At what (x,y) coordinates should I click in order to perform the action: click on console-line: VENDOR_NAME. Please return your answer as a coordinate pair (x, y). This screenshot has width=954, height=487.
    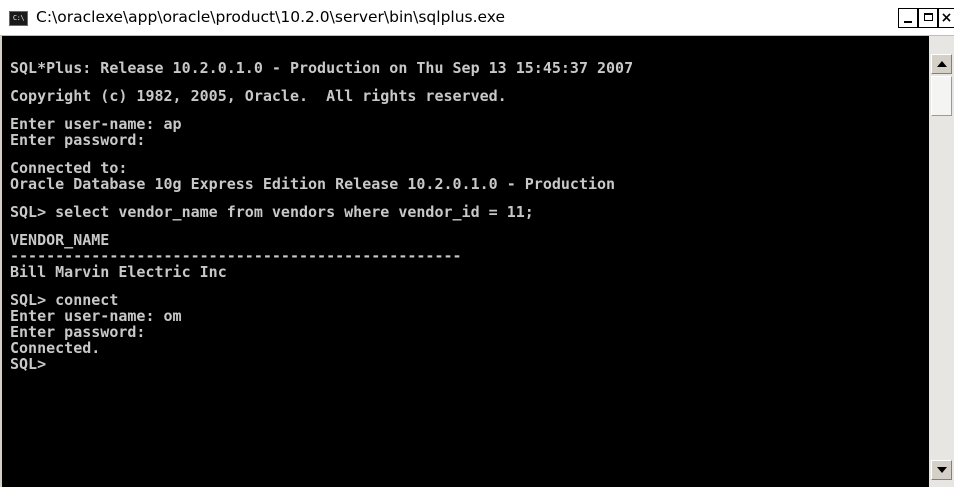
    Looking at the image, I should click on (60, 240).